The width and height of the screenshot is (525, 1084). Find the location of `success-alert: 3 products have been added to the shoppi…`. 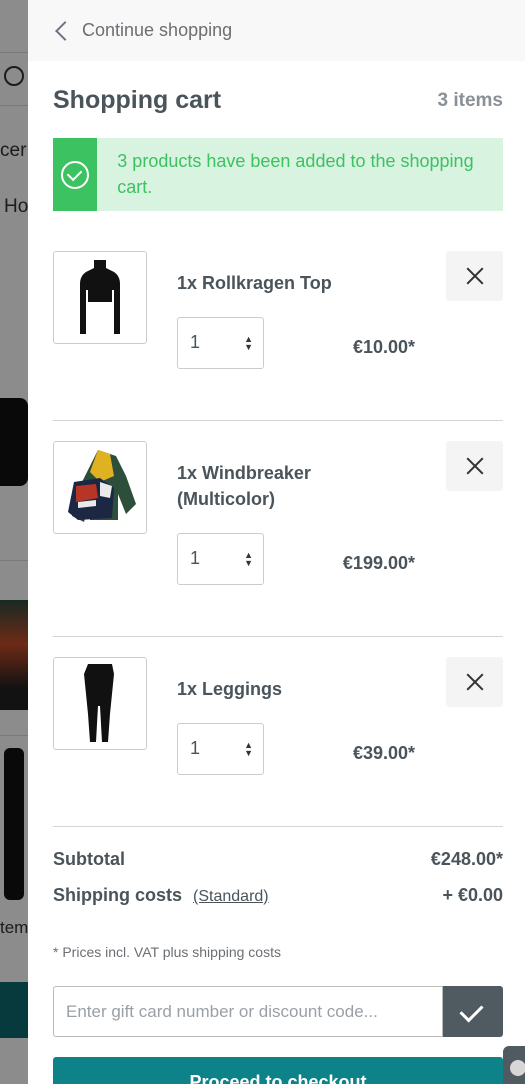

success-alert: 3 products have been added to the shoppi… is located at coordinates (278, 174).